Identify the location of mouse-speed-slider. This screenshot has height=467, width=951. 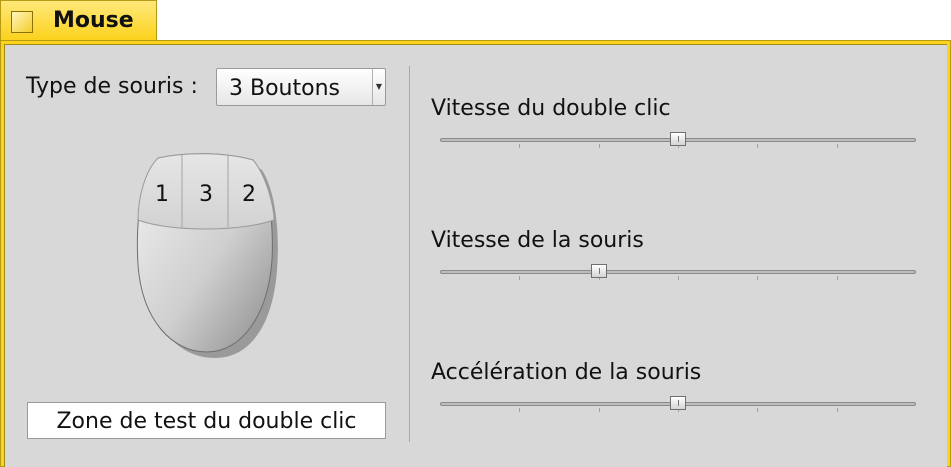
(678, 274).